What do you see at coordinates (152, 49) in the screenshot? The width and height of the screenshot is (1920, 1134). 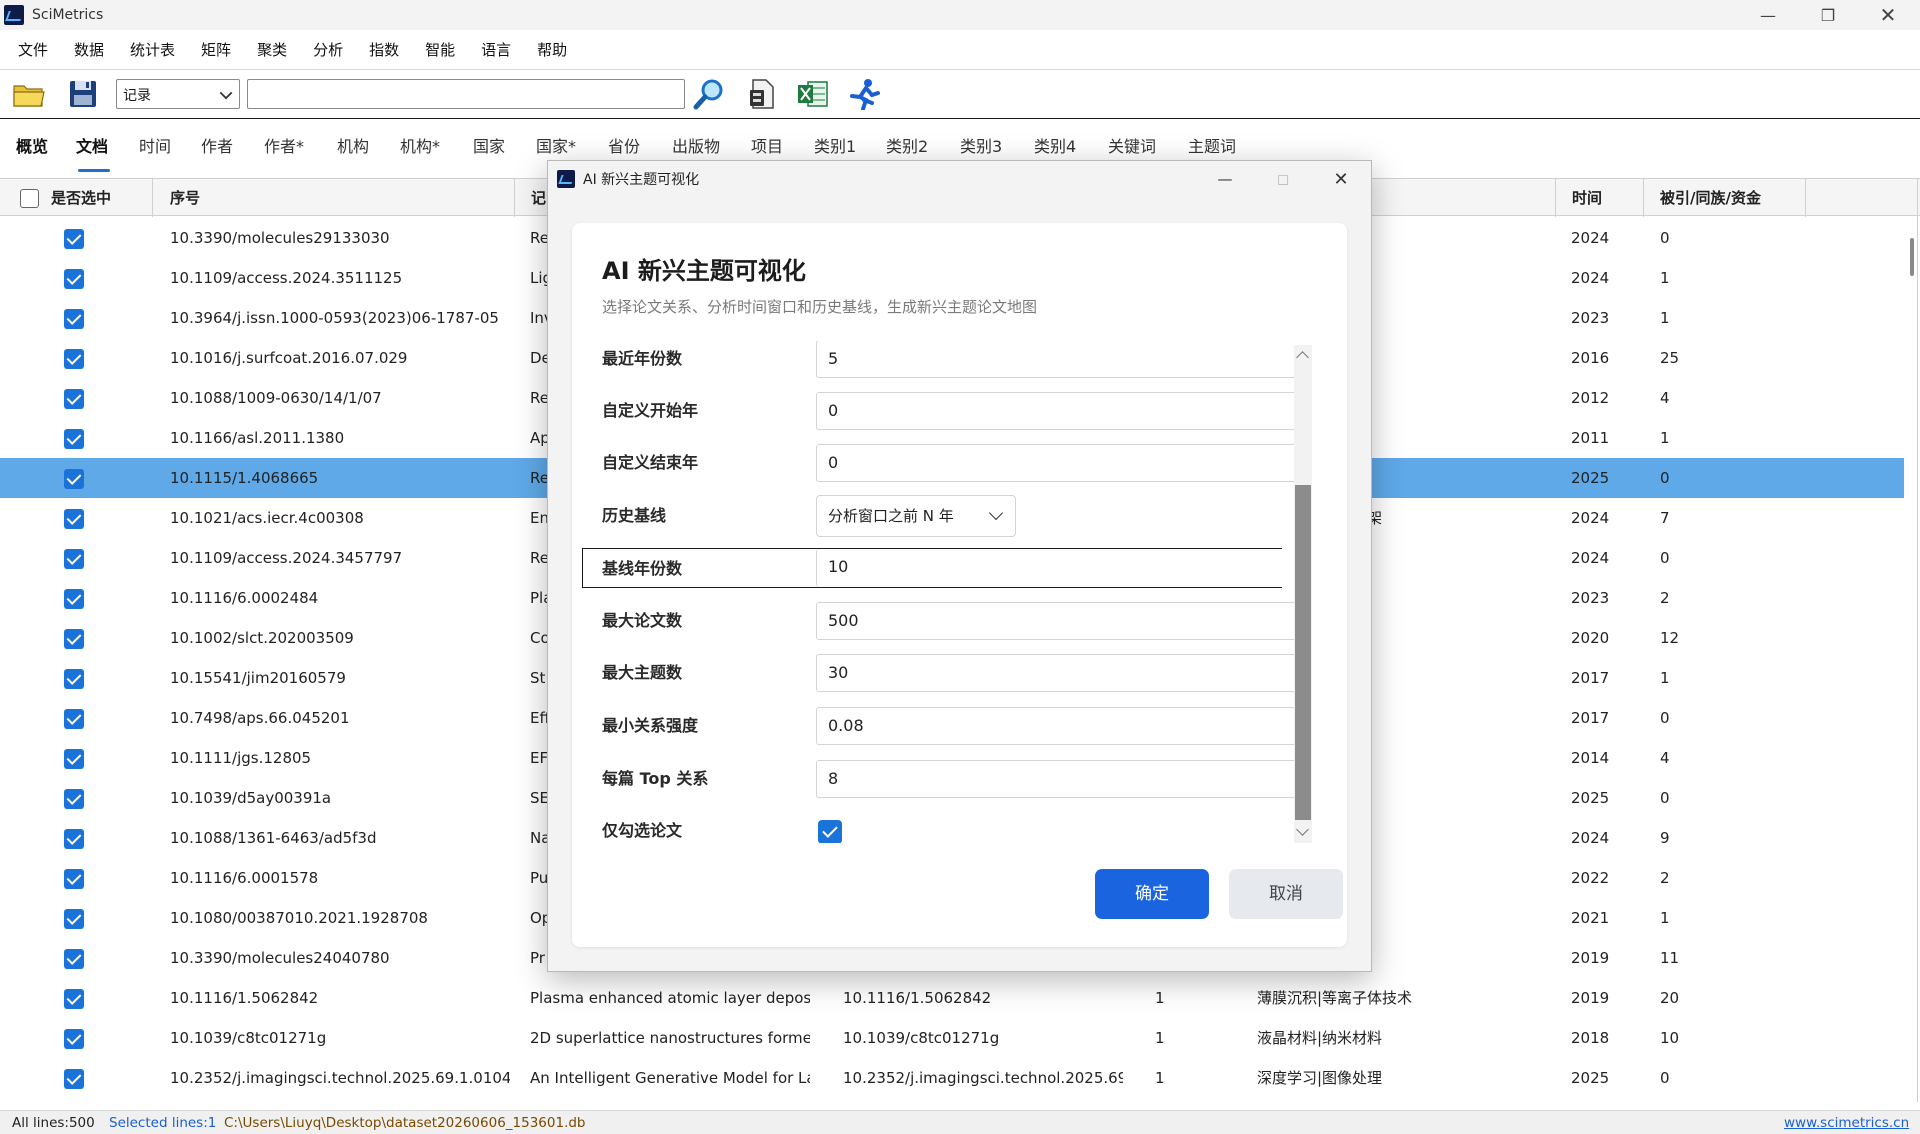 I see `menu-item-2: 统计表` at bounding box center [152, 49].